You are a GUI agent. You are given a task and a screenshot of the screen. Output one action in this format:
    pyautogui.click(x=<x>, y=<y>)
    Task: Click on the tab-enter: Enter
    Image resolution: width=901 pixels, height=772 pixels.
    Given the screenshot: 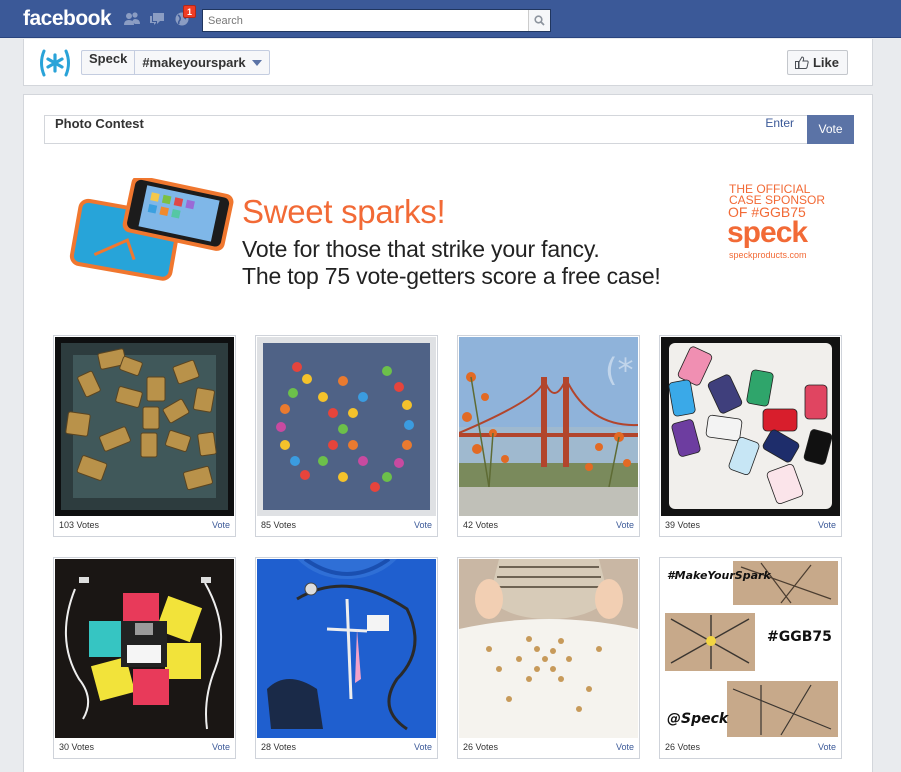 What is the action you would take?
    pyautogui.click(x=779, y=123)
    